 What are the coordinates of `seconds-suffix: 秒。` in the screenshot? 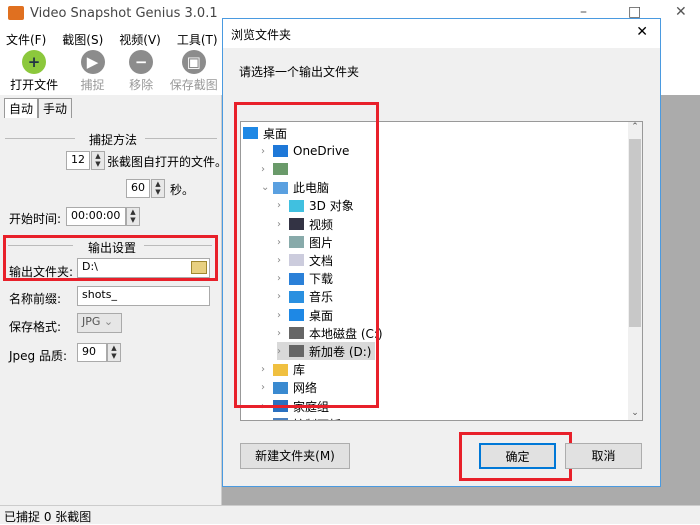 It's located at (182, 190).